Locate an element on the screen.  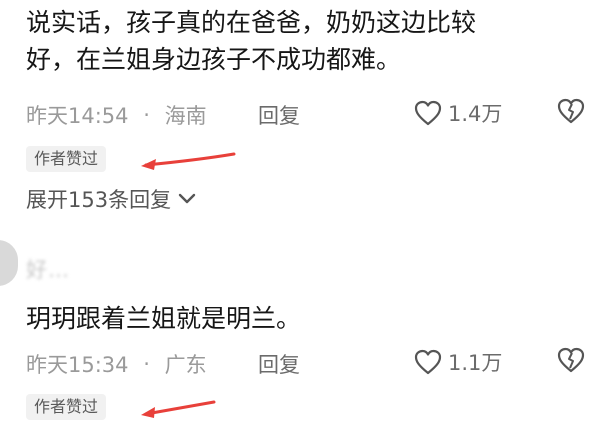
comment-text: 玥玥跟着兰姐就是明兰。 is located at coordinates (164, 318).